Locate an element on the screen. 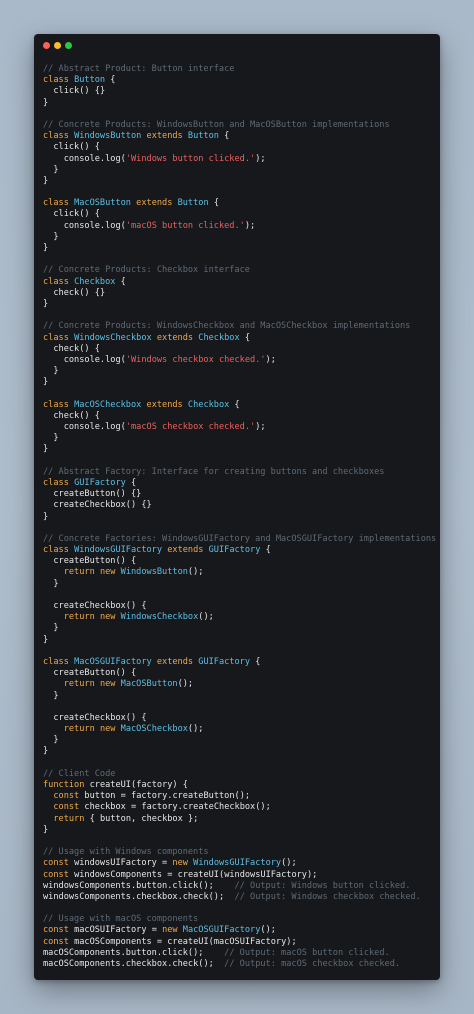 This screenshot has width=474, height=1014. code-line: class WindowsButton extends Button { is located at coordinates (136, 136).